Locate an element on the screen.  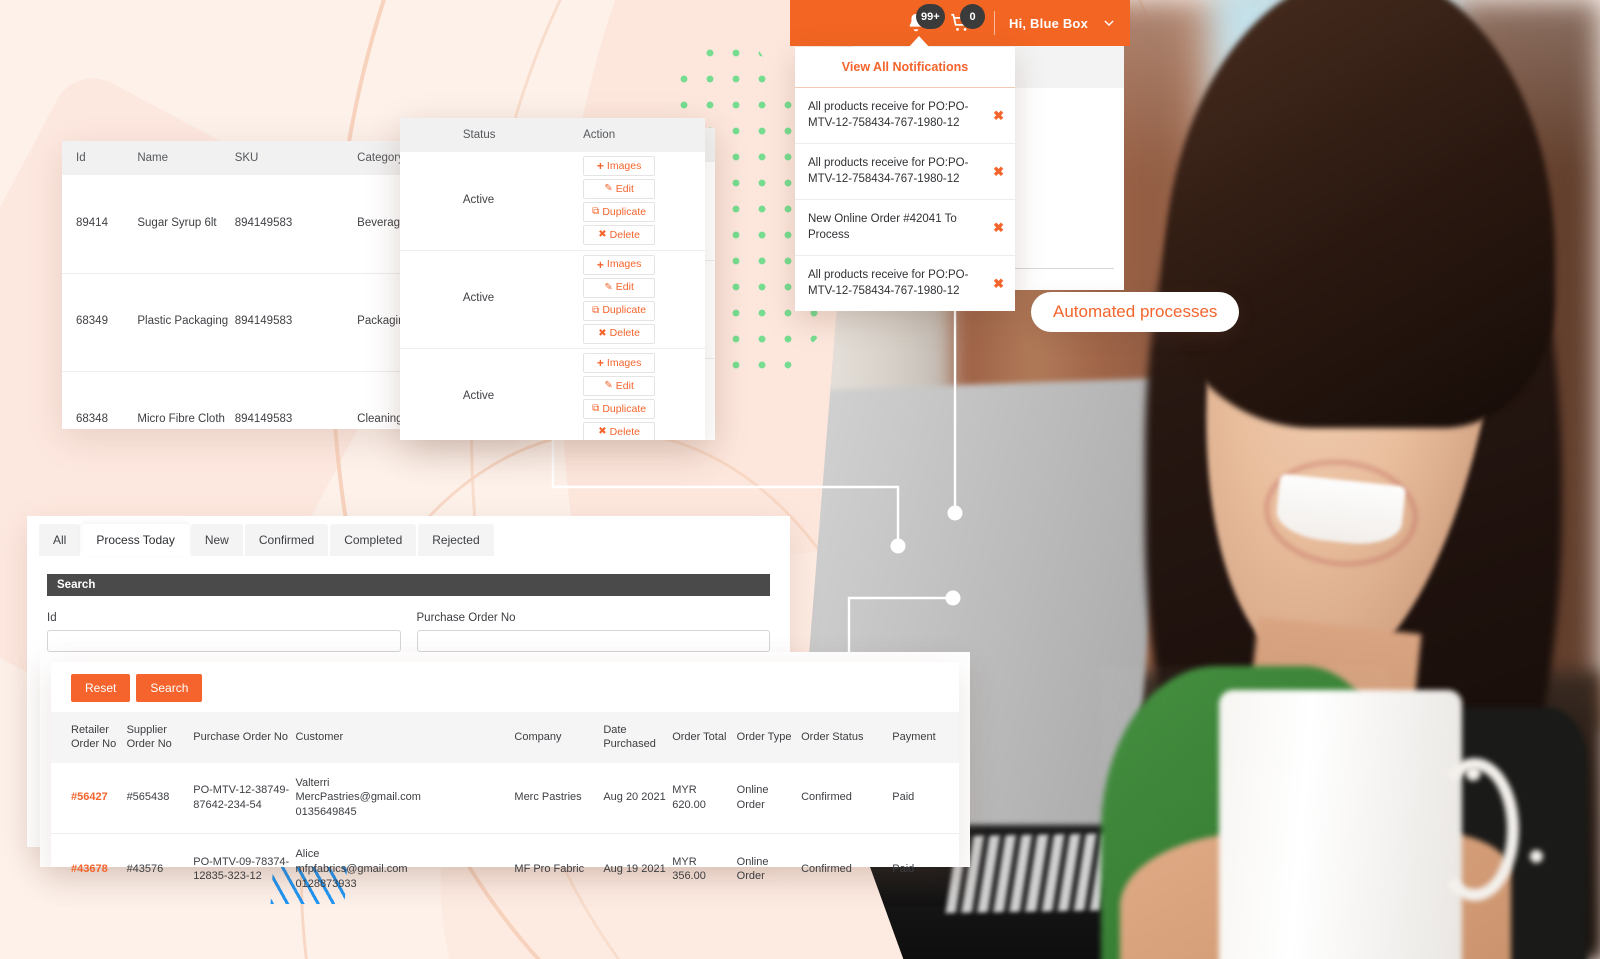
cart-button: 0 is located at coordinates (962, 23).